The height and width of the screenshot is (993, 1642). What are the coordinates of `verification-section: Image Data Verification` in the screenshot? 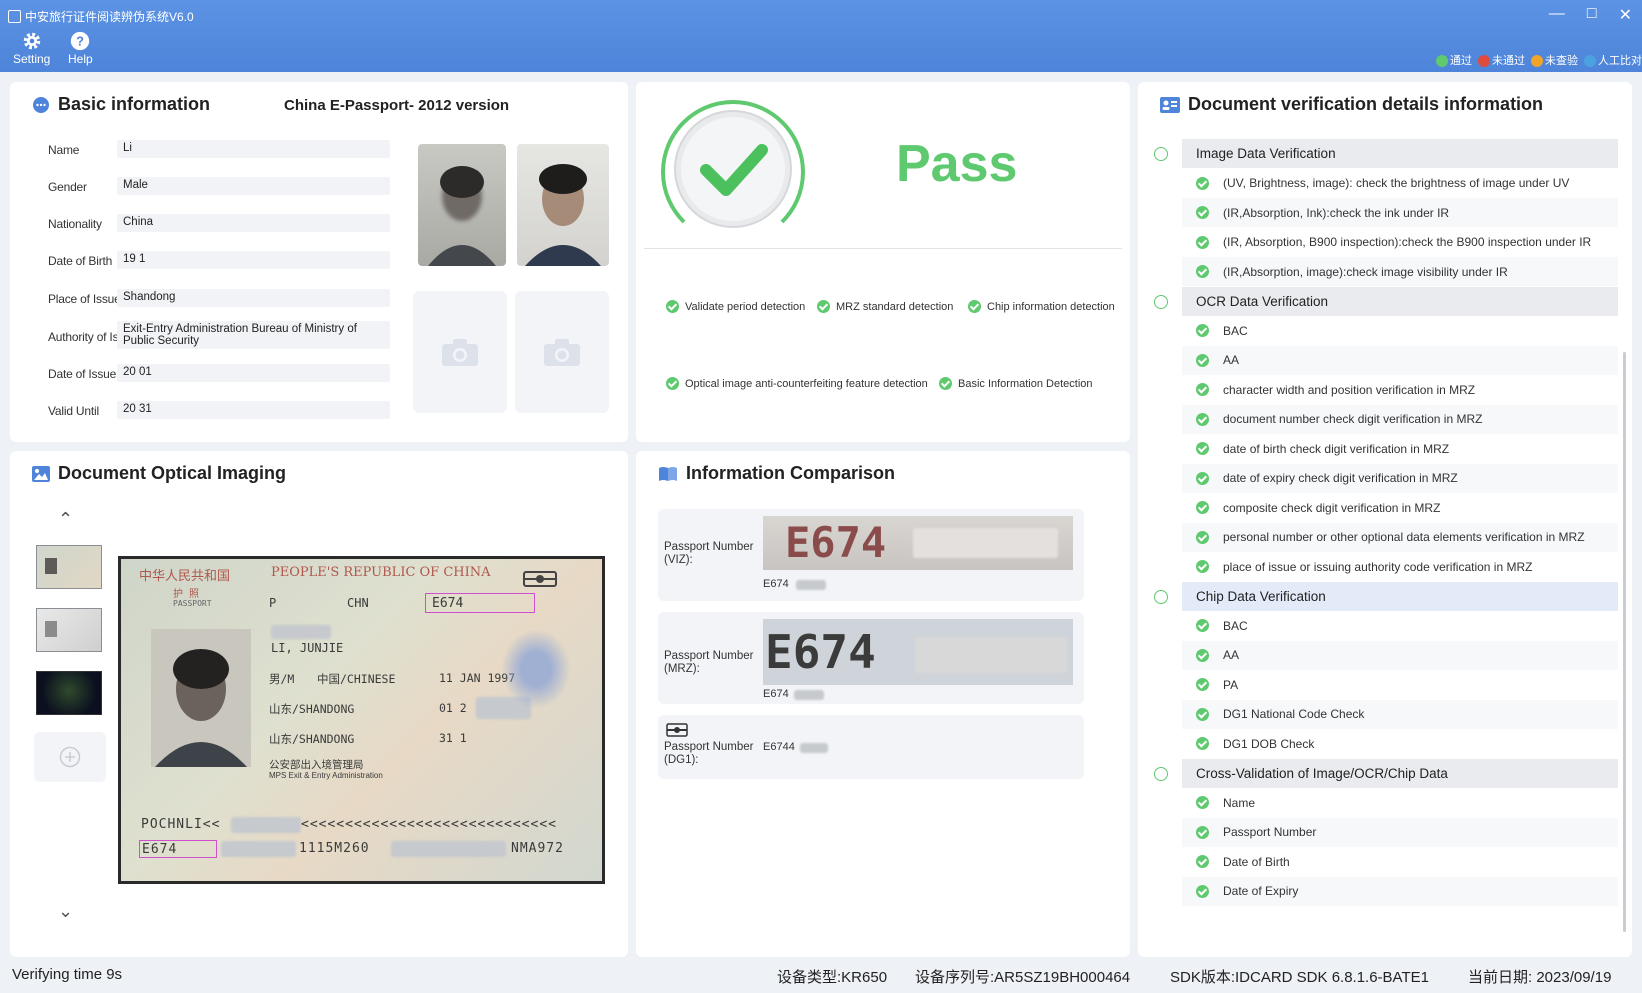 It's located at (1386, 153).